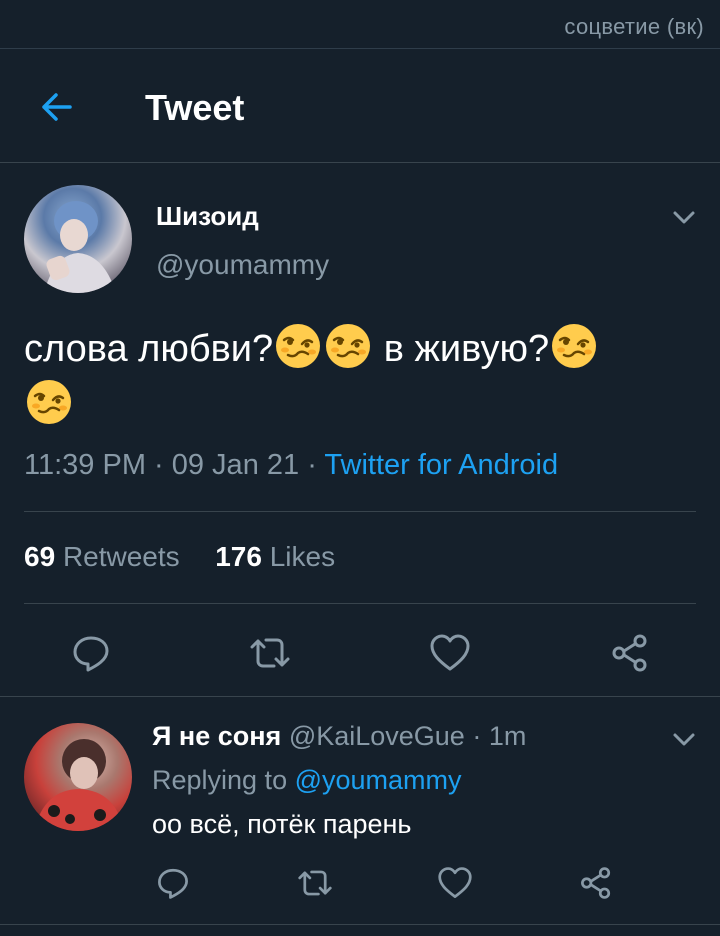 The image size is (720, 936). I want to click on watermark: соцветие (вк), so click(634, 26).